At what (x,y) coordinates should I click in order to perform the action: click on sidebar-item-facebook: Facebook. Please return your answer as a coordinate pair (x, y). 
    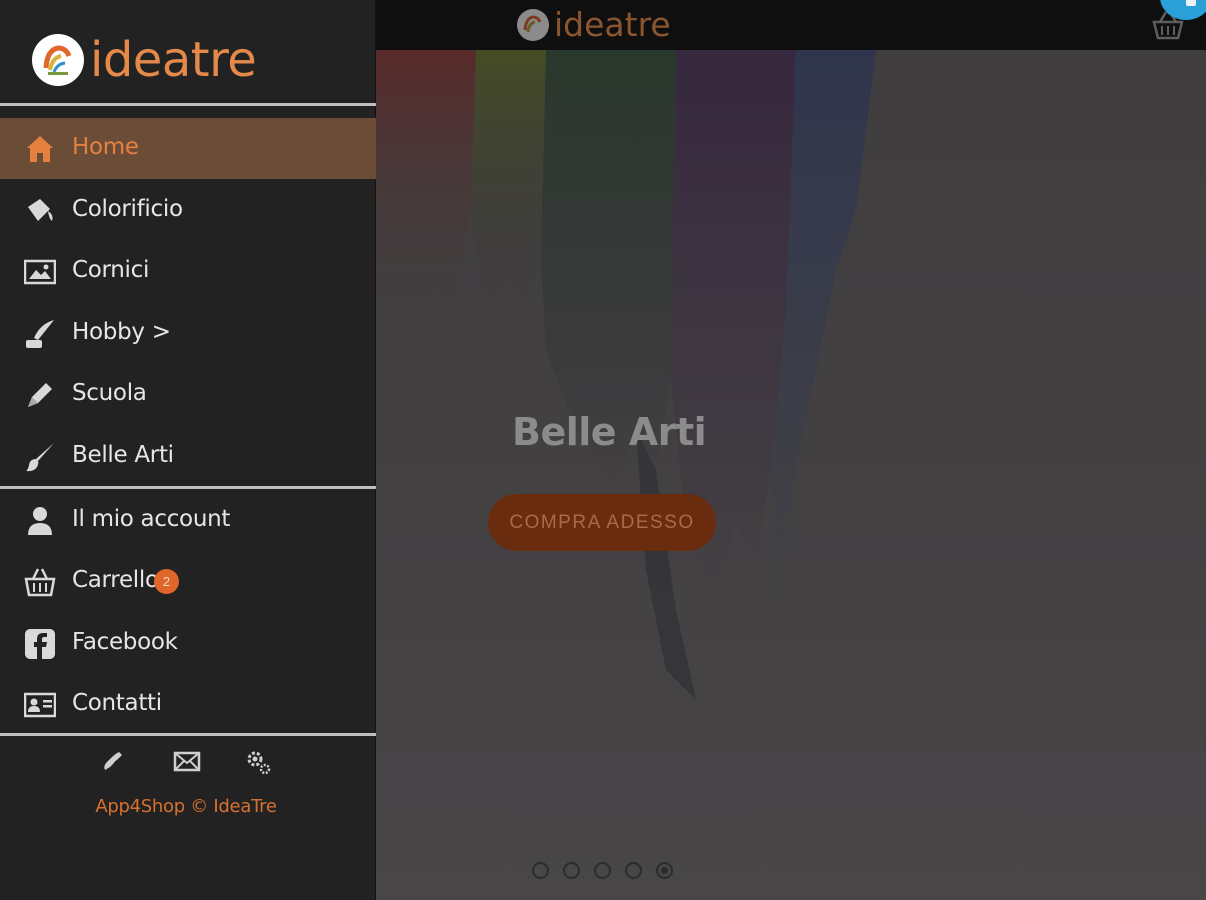
    Looking at the image, I should click on (188, 643).